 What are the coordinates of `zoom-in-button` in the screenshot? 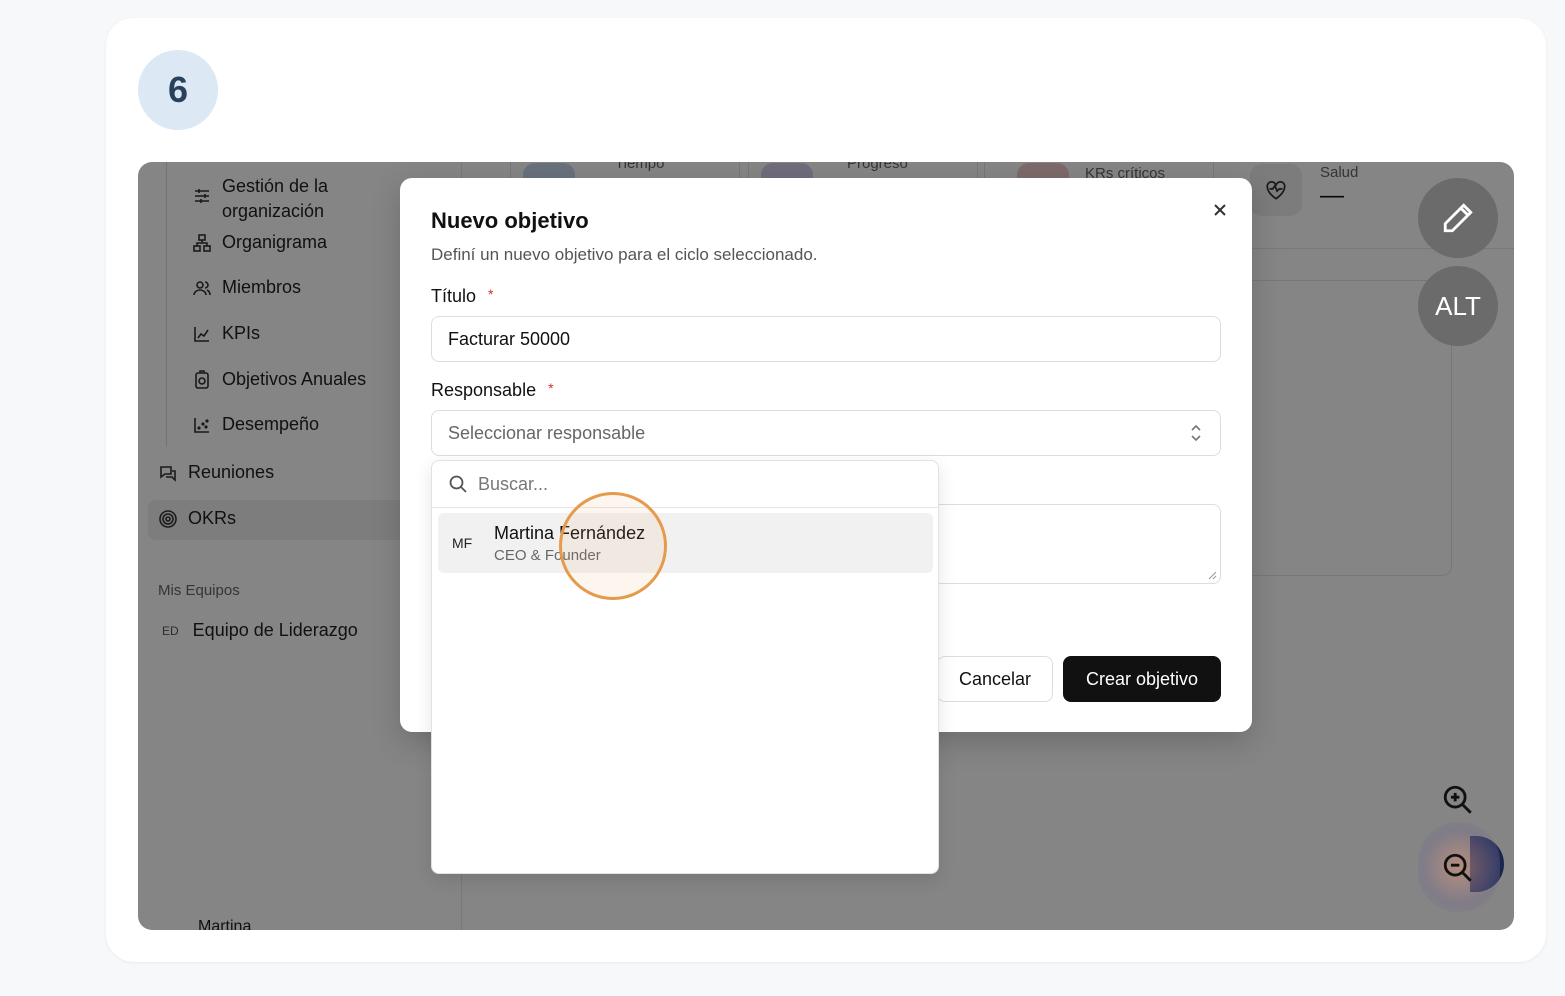 It's located at (1458, 800).